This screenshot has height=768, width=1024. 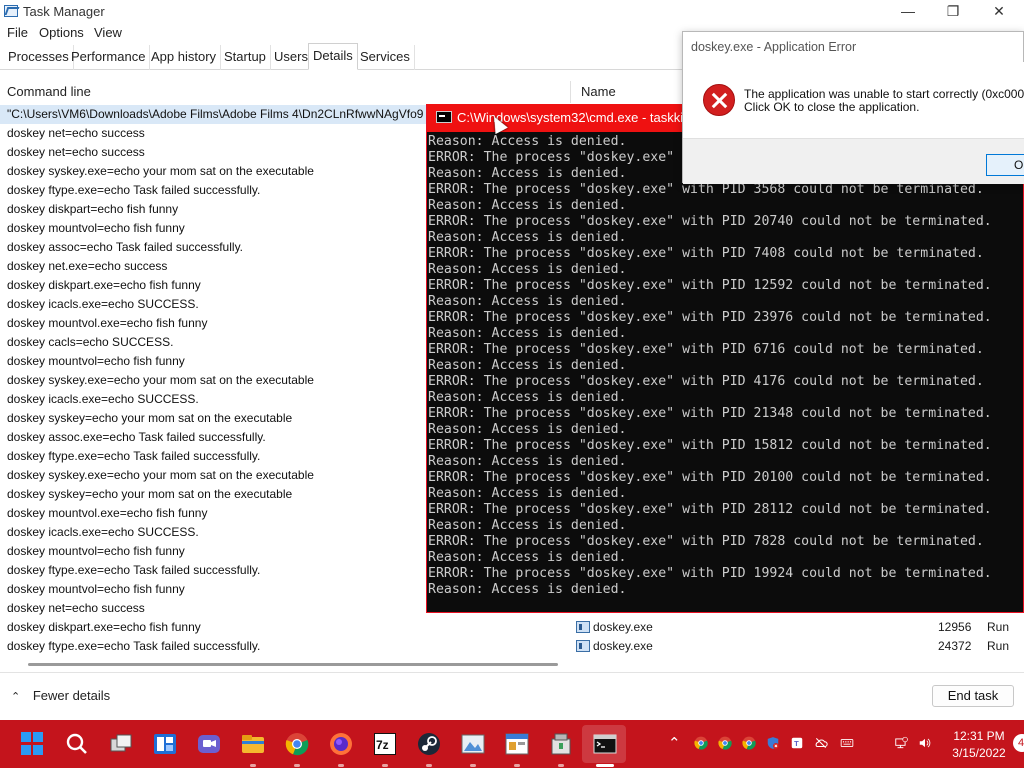 What do you see at coordinates (333, 56) in the screenshot?
I see `tab-details: Details` at bounding box center [333, 56].